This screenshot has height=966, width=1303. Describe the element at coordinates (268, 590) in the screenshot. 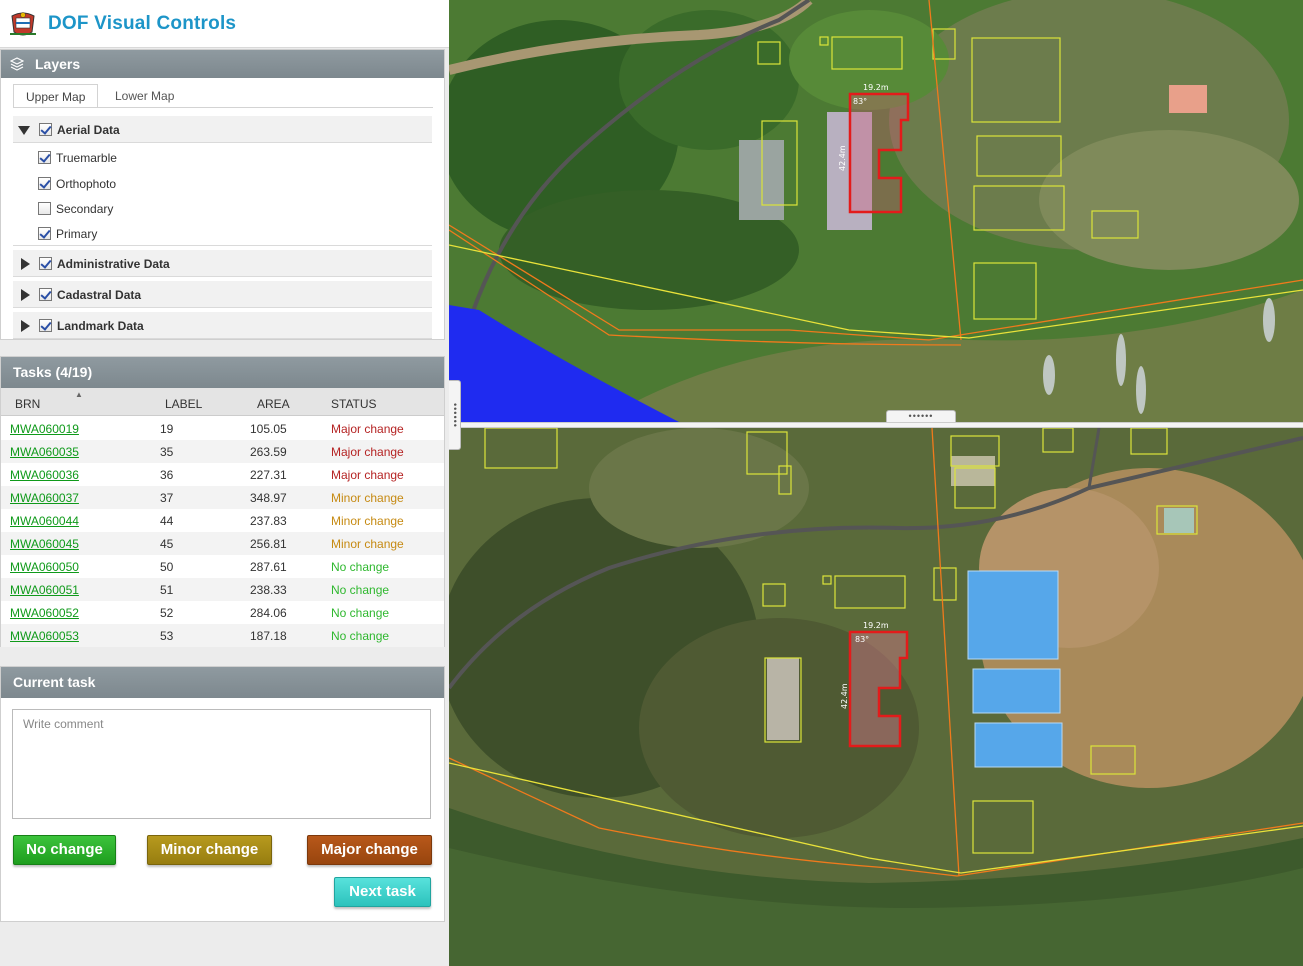

I see `area-cell: 238.33` at that location.